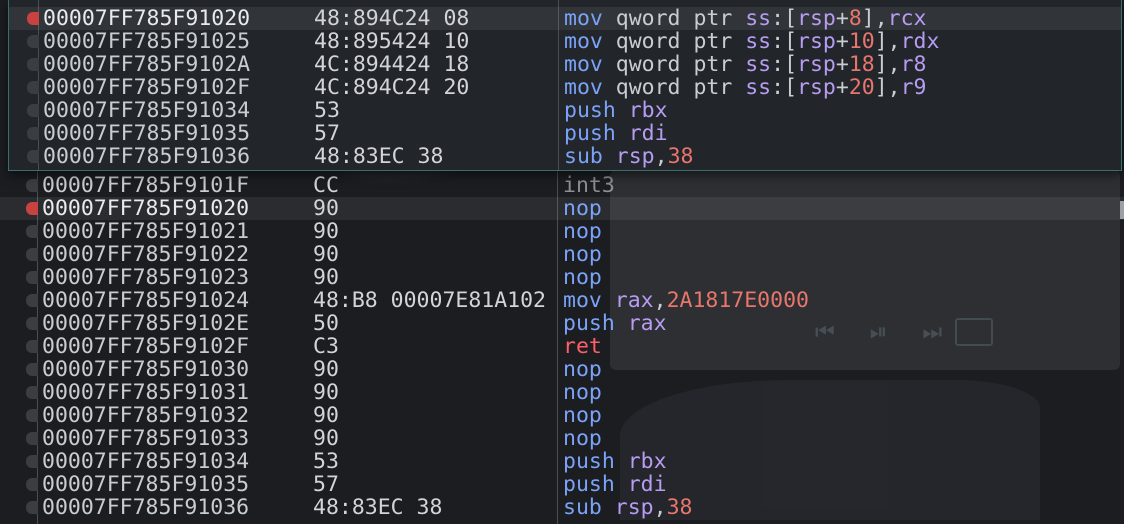  Describe the element at coordinates (562, 254) in the screenshot. I see `disasm-row: 00007FF785F91022 90 nop` at that location.